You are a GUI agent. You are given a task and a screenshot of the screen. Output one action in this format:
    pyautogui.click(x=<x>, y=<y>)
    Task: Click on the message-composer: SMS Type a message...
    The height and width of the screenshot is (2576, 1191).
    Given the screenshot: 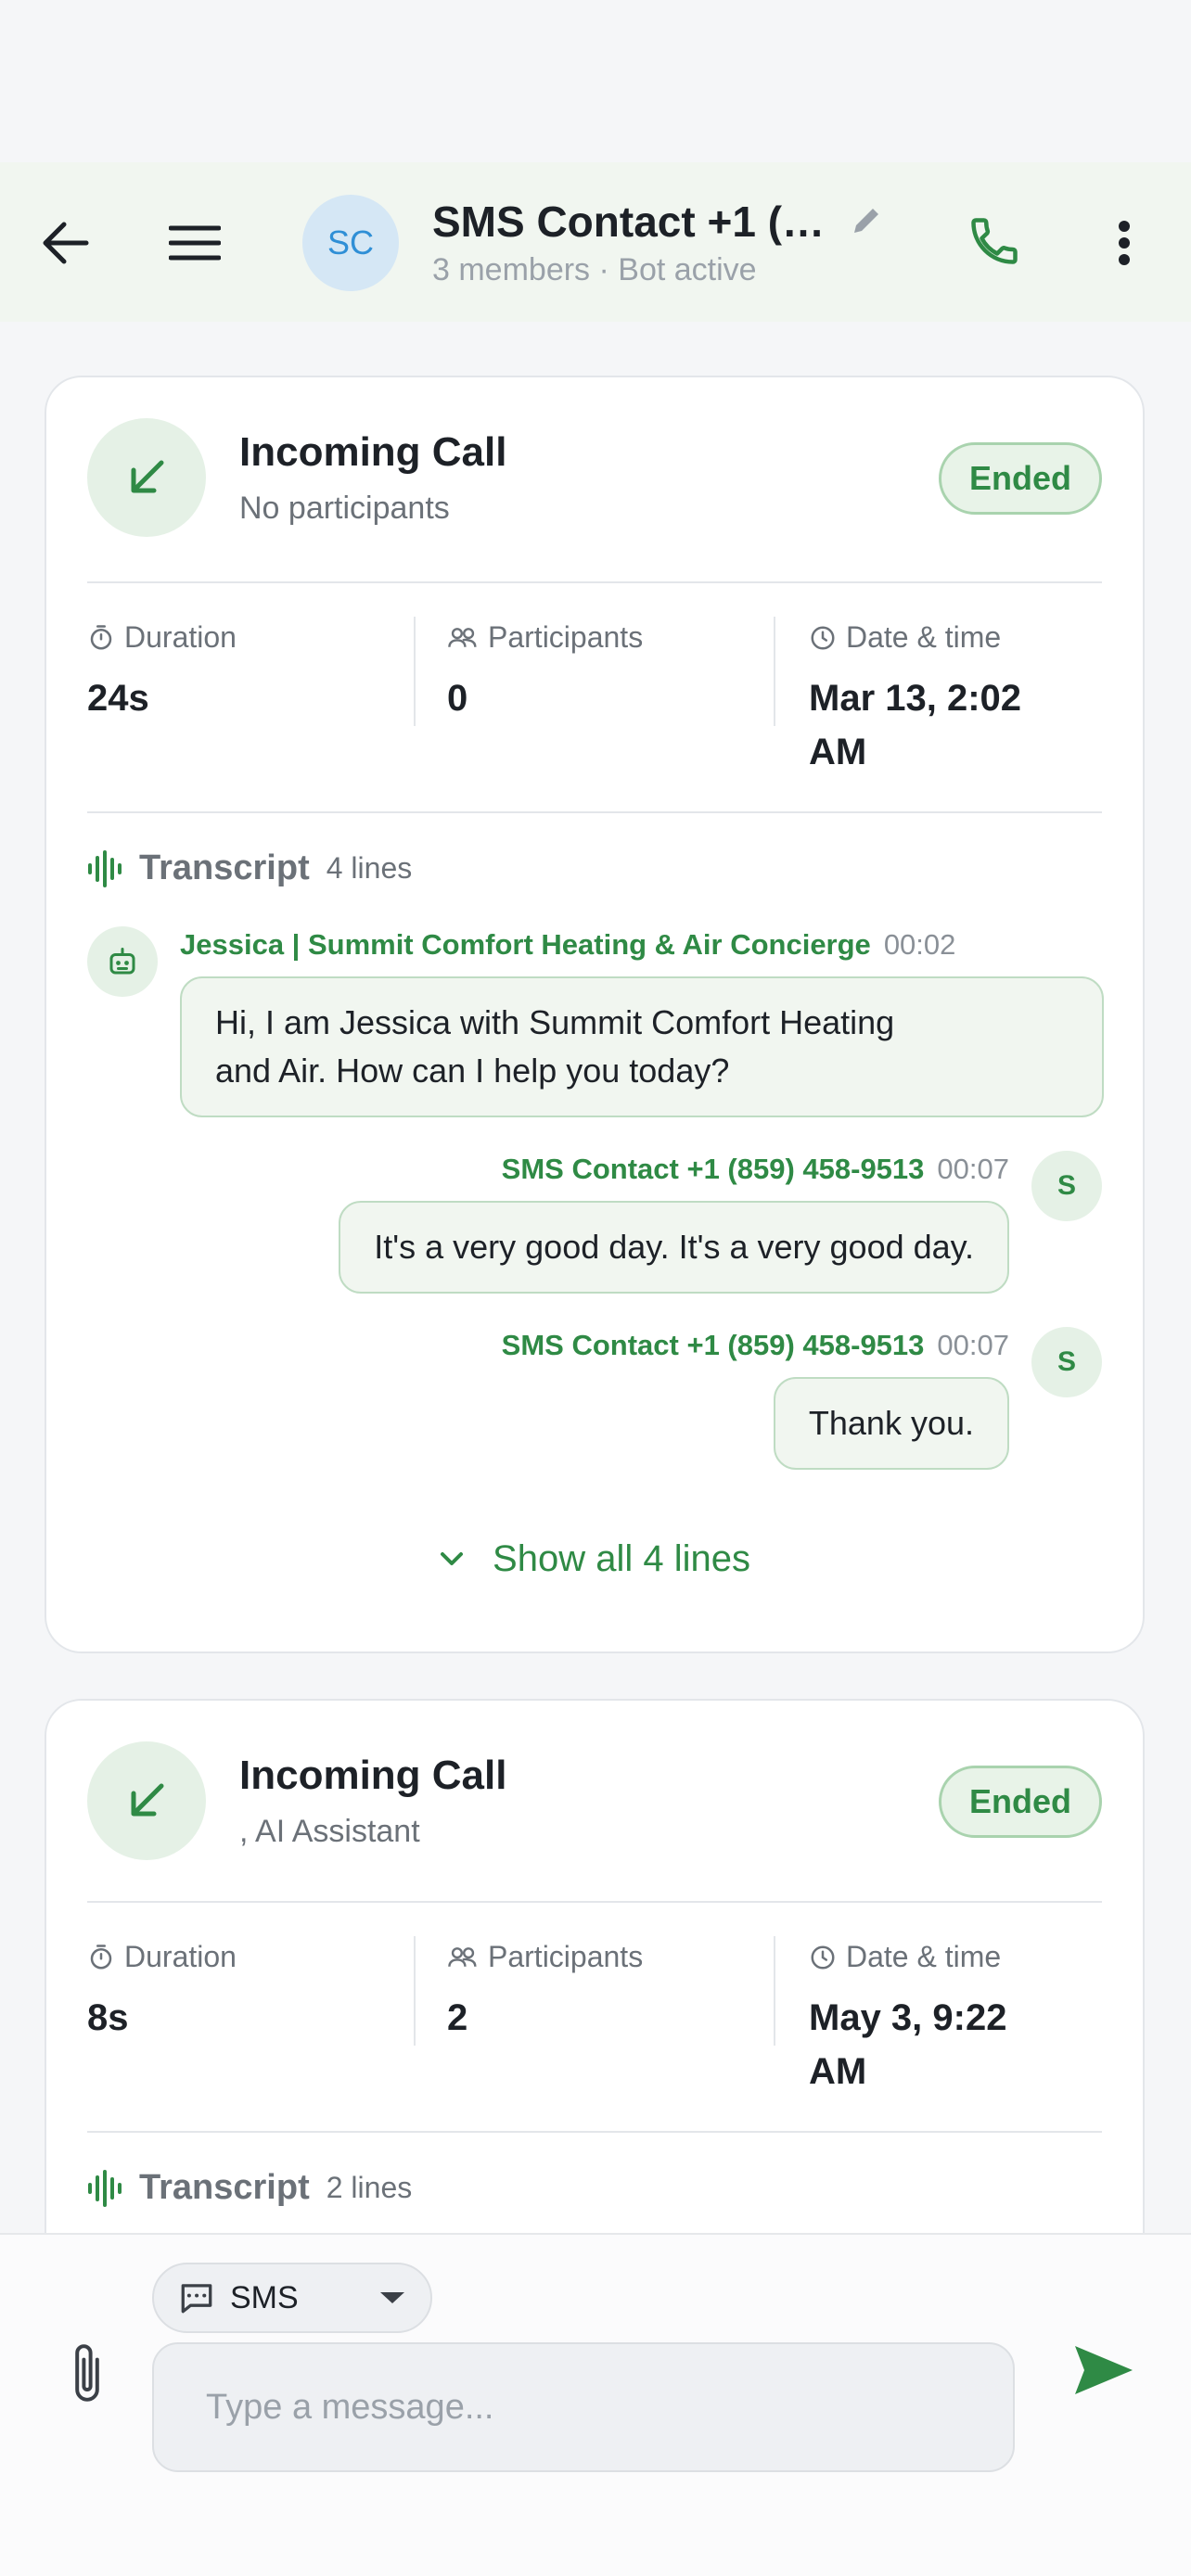 What is the action you would take?
    pyautogui.click(x=595, y=2405)
    